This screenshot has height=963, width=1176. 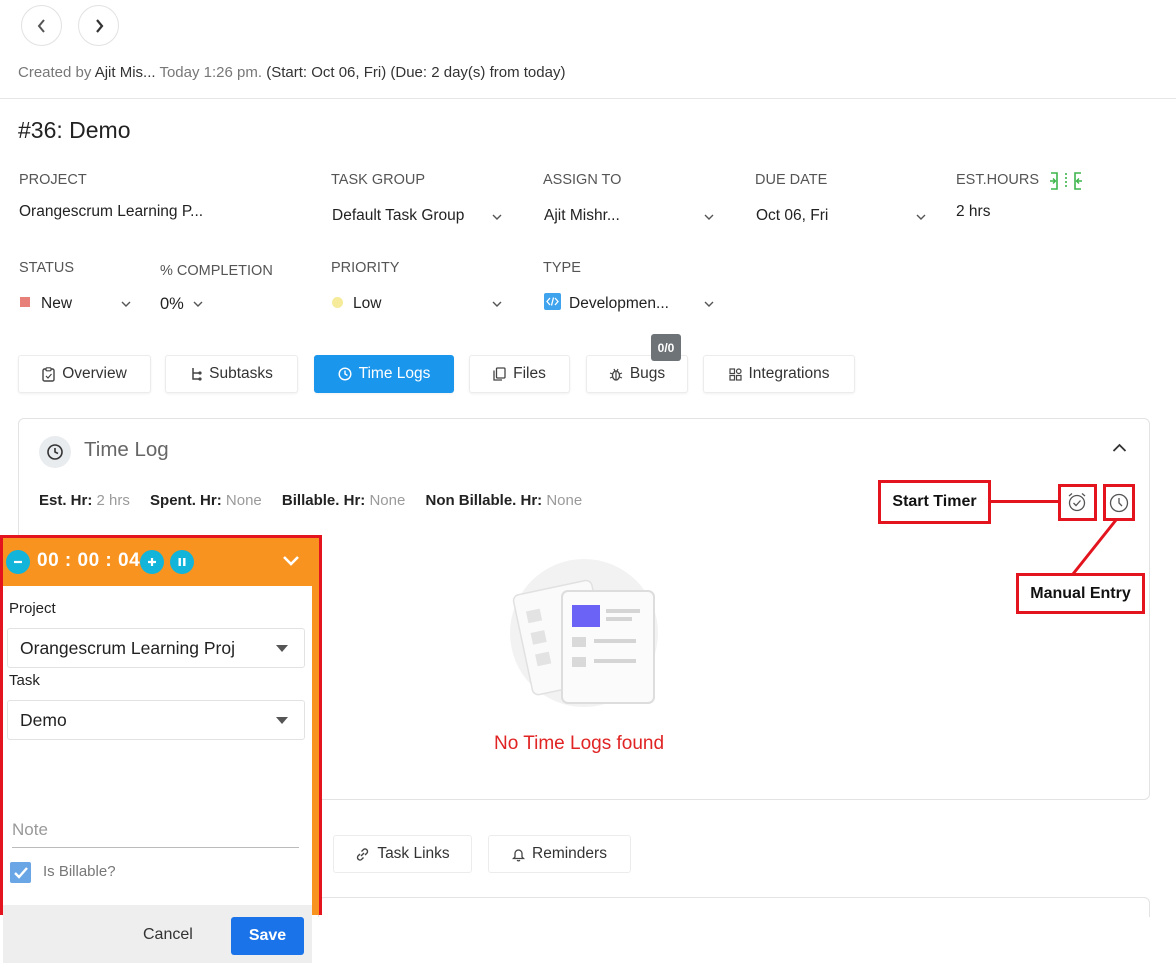 I want to click on est-hours-value: 2 hrs, so click(x=973, y=212).